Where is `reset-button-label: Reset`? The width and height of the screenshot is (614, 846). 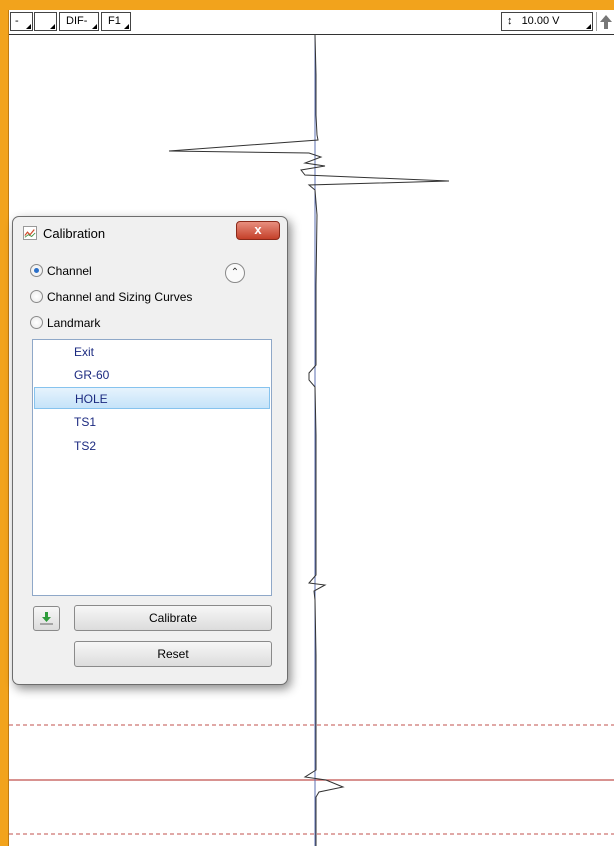 reset-button-label: Reset is located at coordinates (173, 654).